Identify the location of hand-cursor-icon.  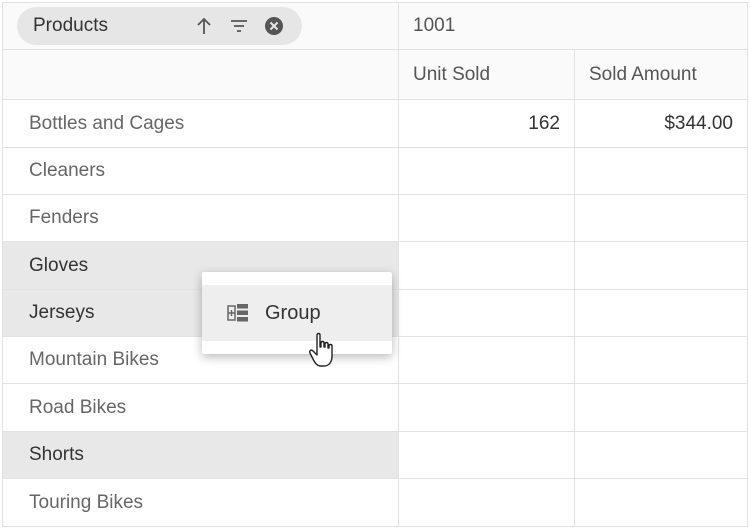
(323, 351).